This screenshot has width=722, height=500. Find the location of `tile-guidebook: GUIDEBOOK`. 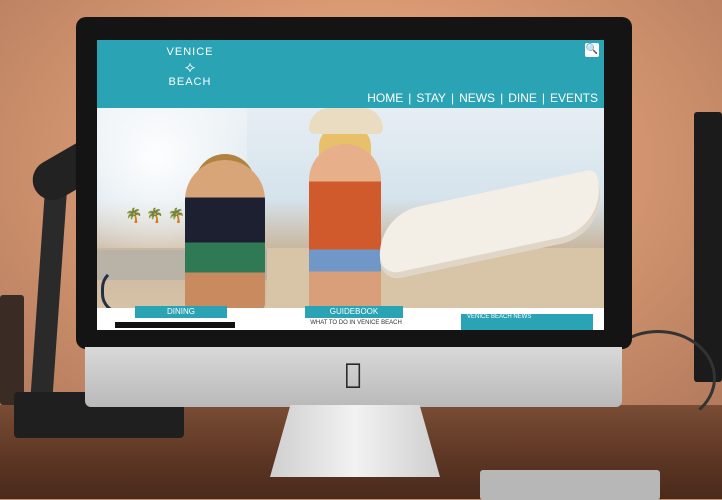

tile-guidebook: GUIDEBOOK is located at coordinates (354, 312).